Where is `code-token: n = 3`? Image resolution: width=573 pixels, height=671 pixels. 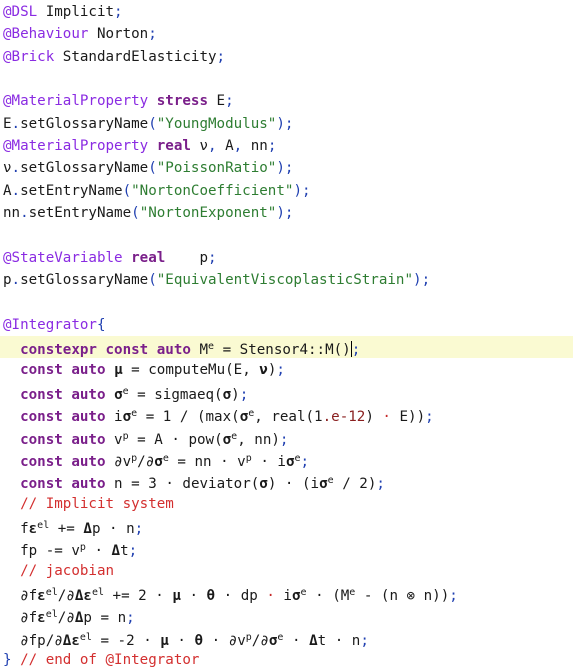 code-token: n = 3 is located at coordinates (135, 484).